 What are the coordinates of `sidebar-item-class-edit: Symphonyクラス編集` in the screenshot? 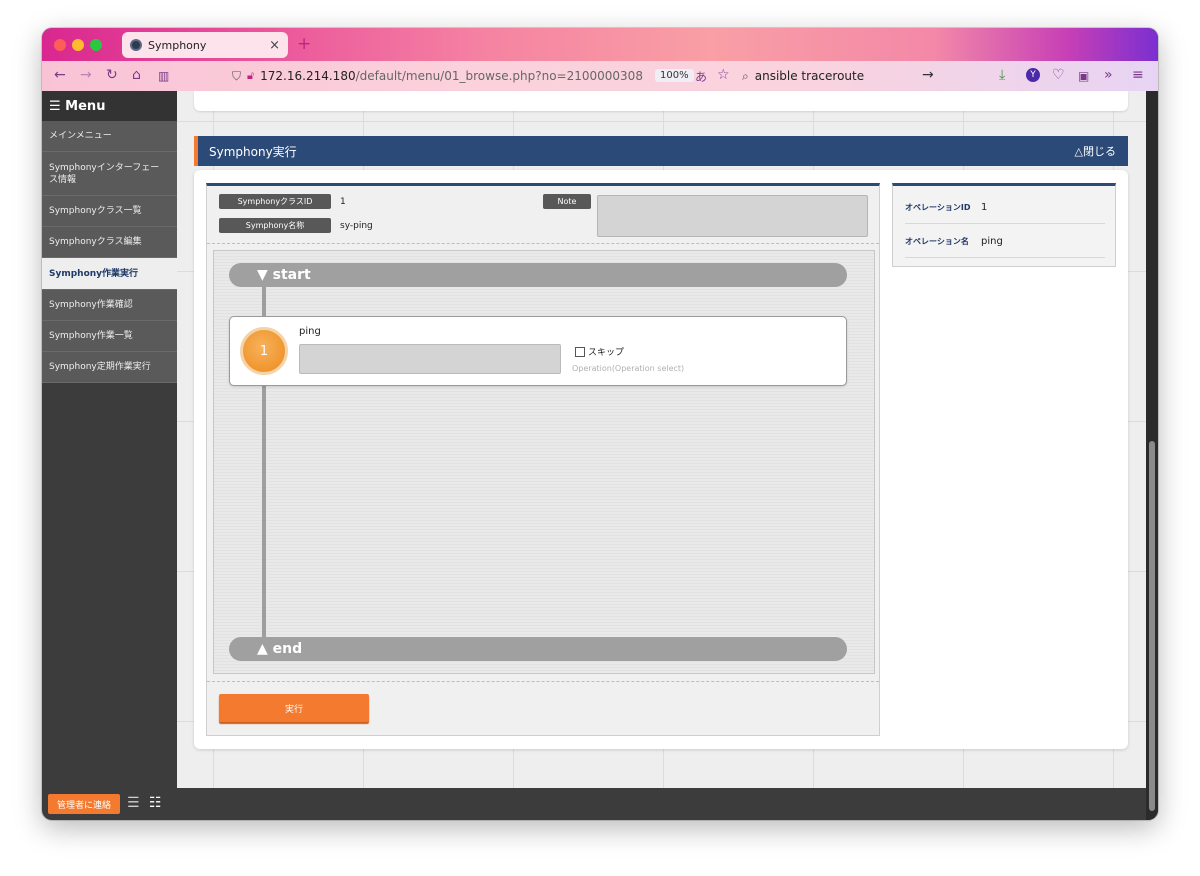 It's located at (109, 242).